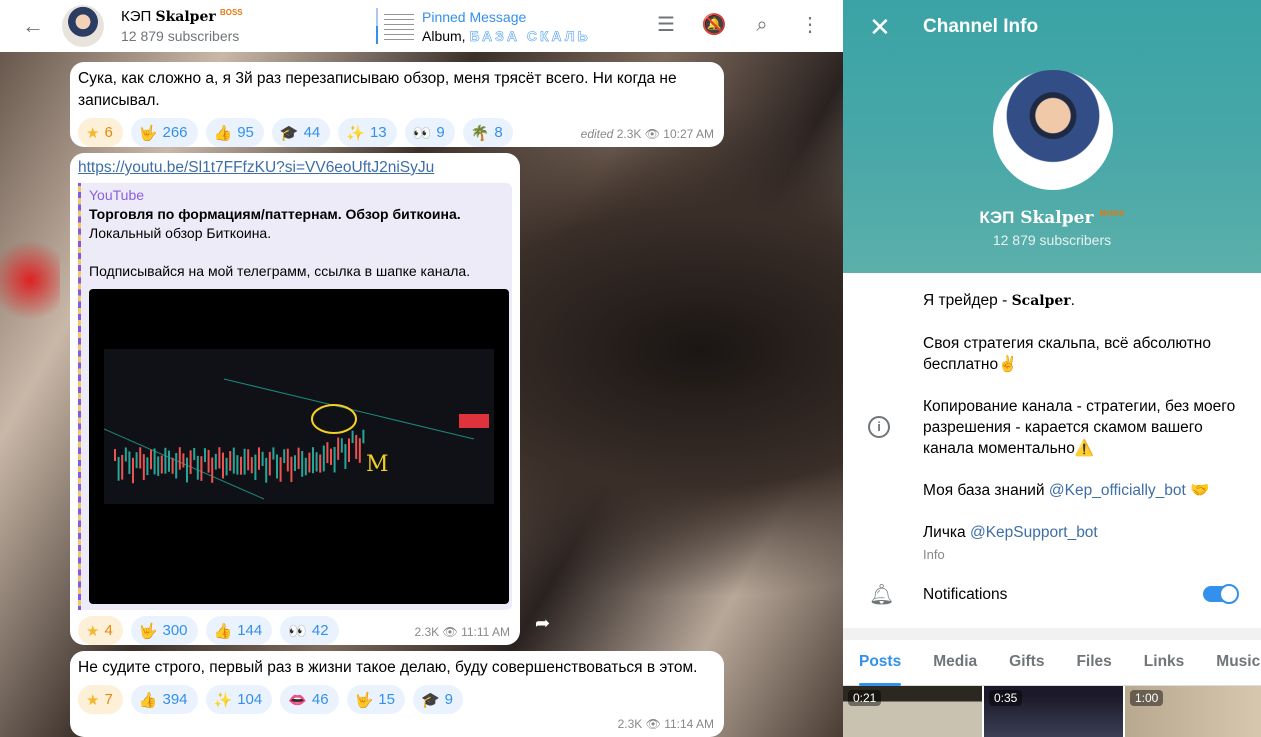  Describe the element at coordinates (1193, 711) in the screenshot. I see `video-thumbnail: 1:00` at that location.